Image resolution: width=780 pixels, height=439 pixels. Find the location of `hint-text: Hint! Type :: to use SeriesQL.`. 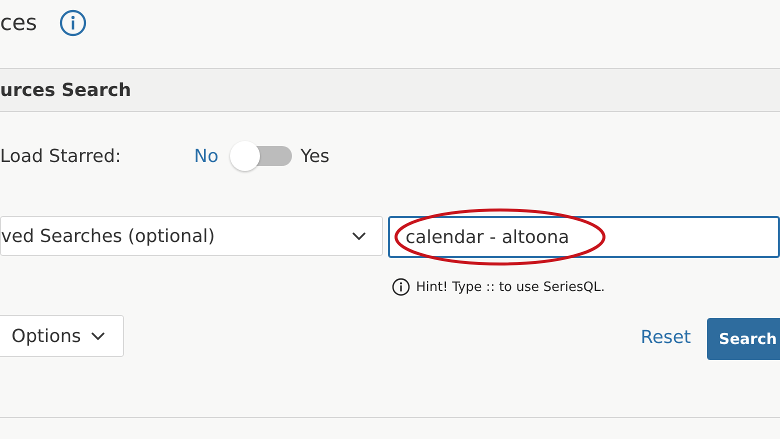

hint-text: Hint! Type :: to use SeriesQL. is located at coordinates (510, 287).